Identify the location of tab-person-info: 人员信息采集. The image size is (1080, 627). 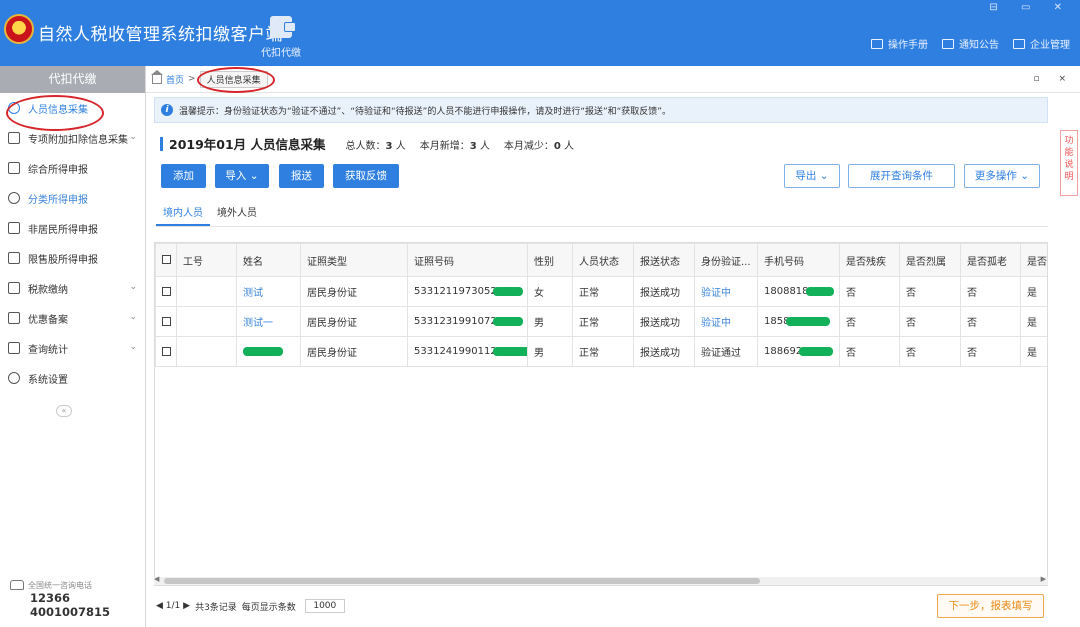
(233, 79).